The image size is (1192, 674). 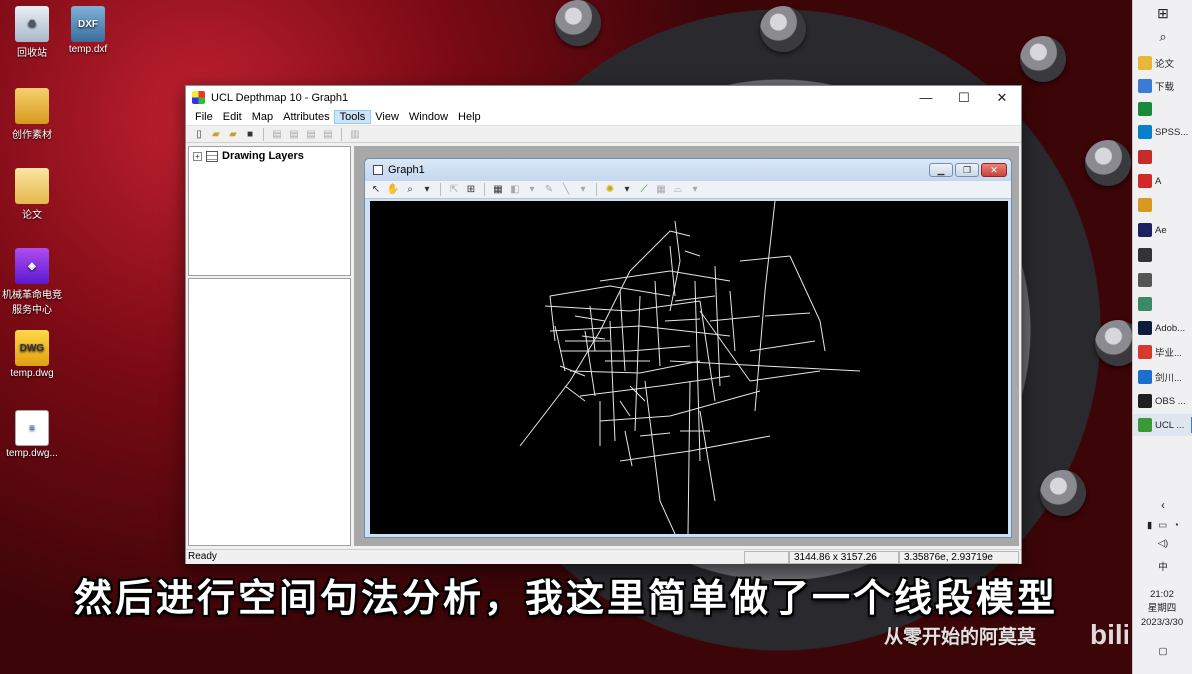 I want to click on import-icon: ▰, so click(x=233, y=134).